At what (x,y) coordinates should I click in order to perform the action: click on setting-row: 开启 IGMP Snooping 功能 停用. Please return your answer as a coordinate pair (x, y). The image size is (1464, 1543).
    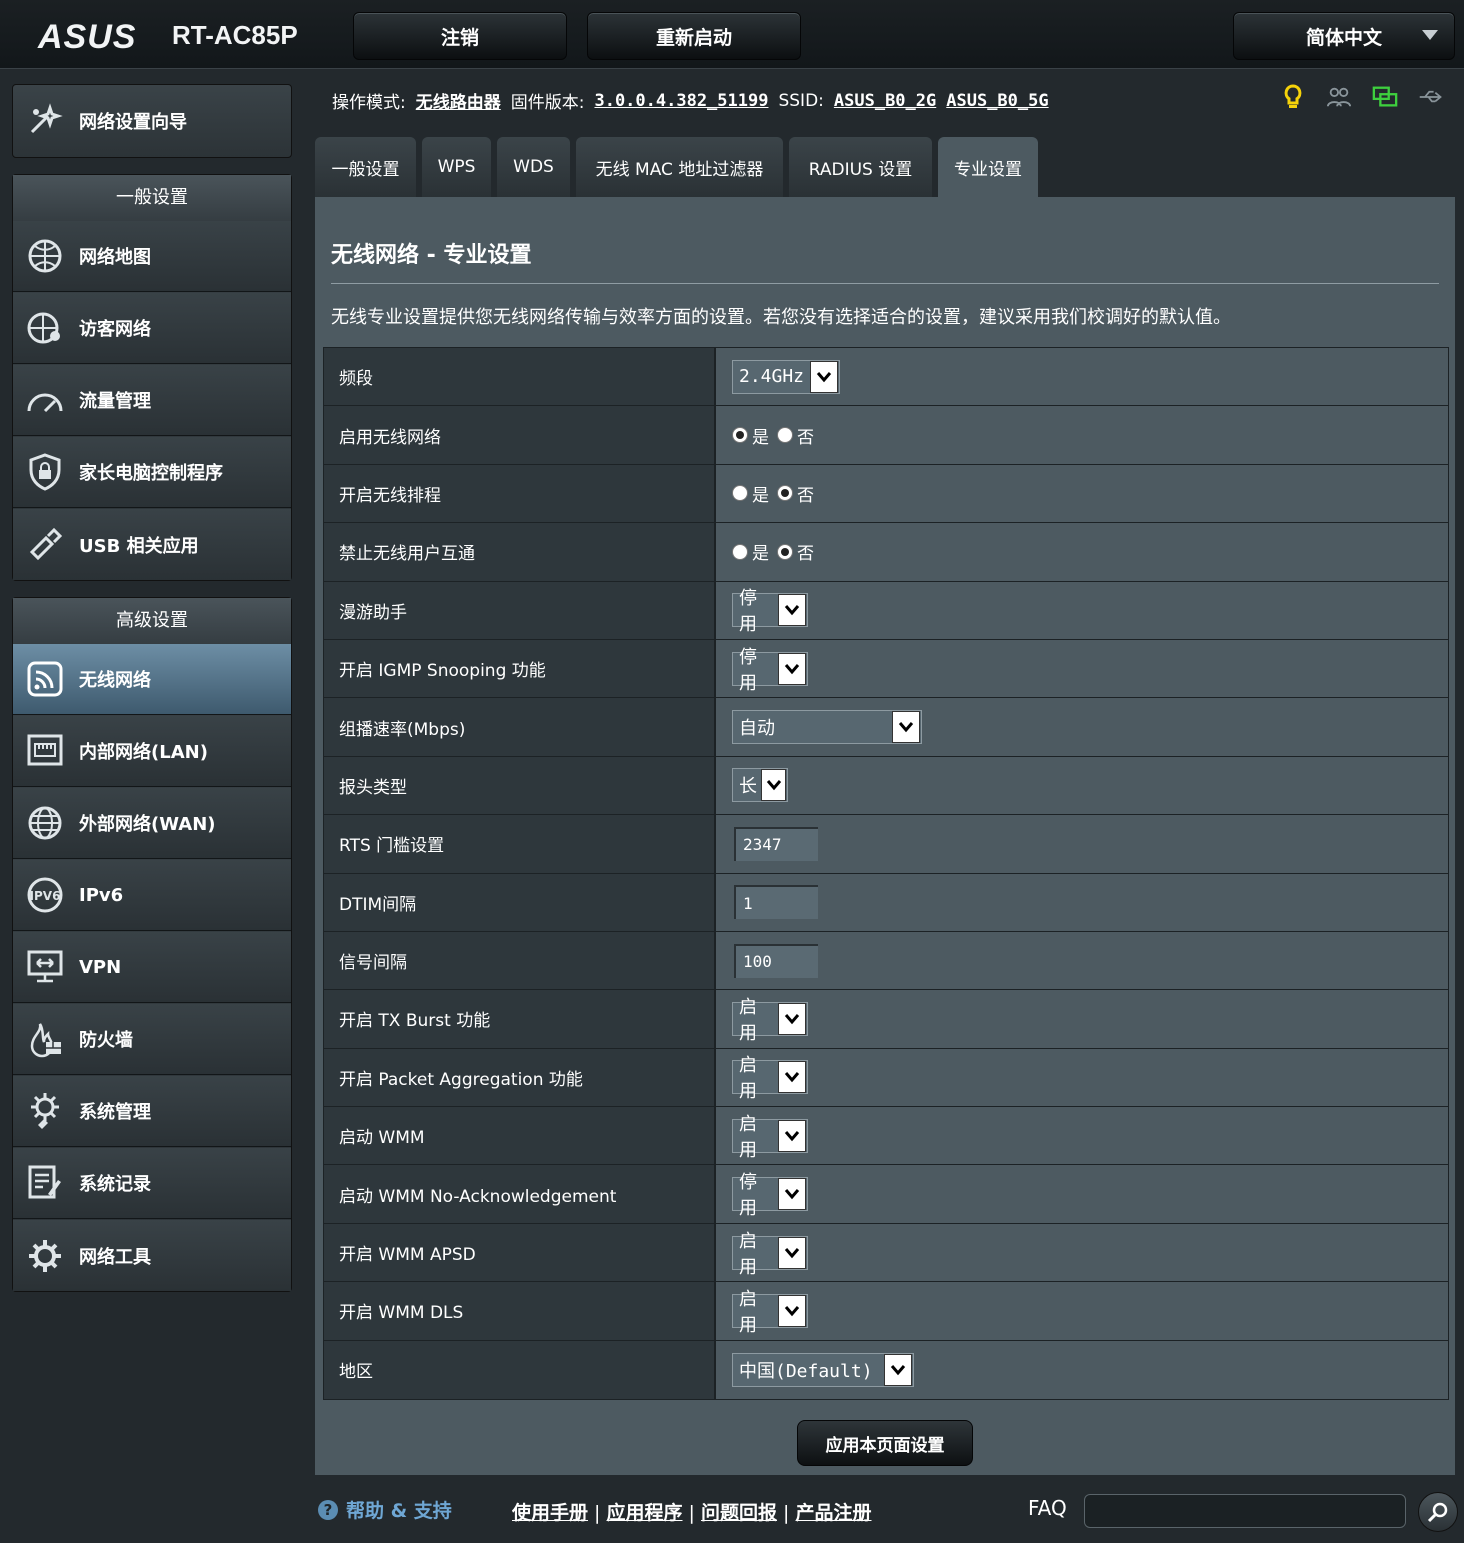
    Looking at the image, I should click on (886, 669).